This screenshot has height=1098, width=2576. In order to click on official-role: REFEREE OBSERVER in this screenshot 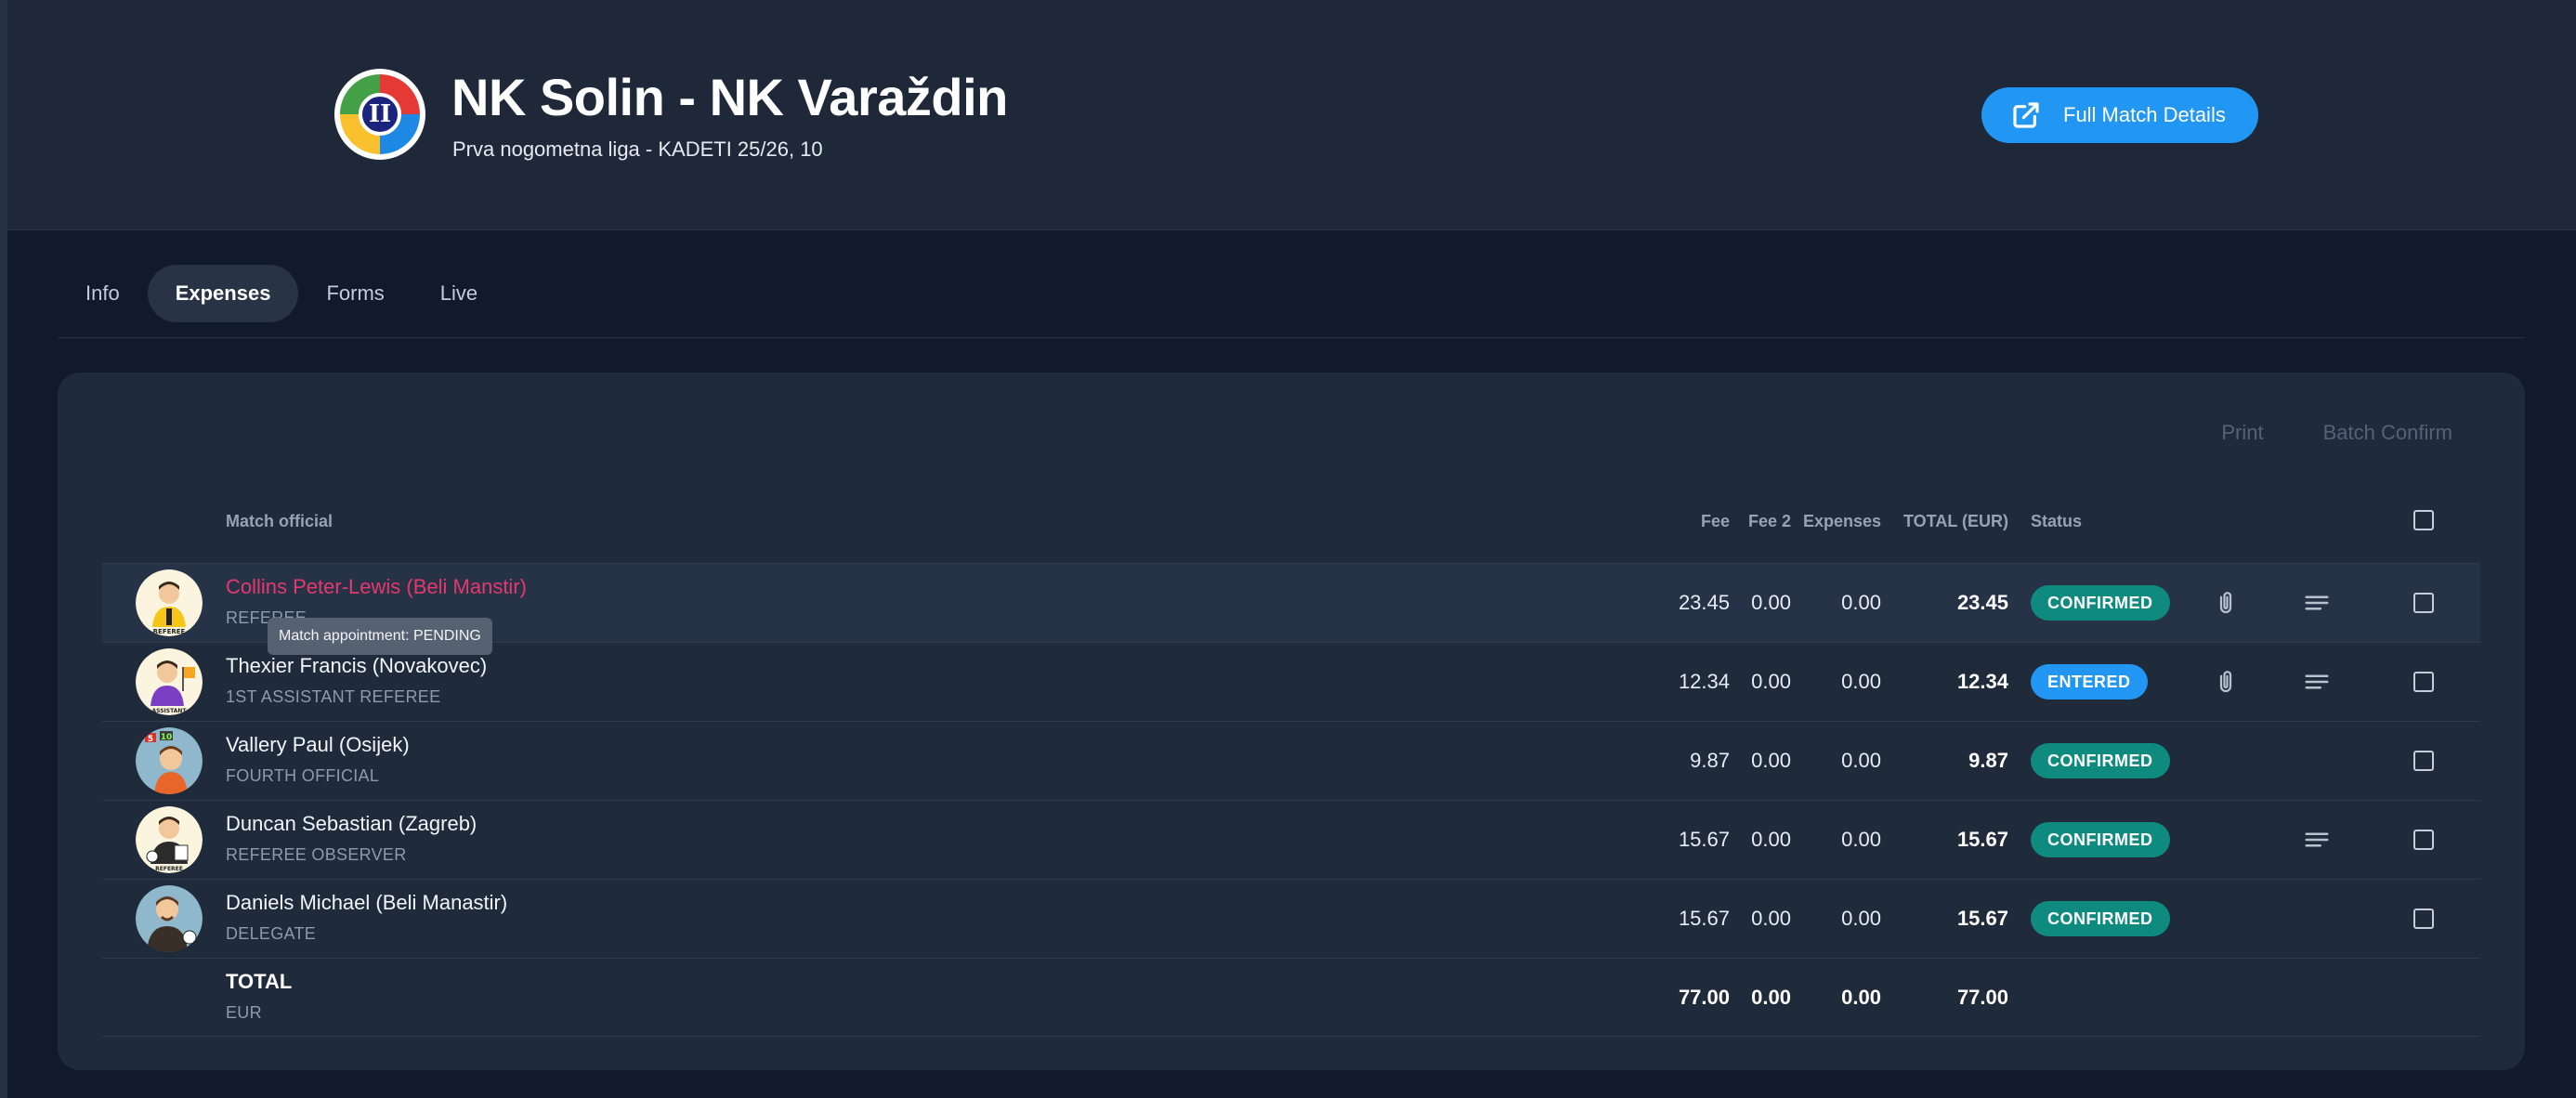, I will do `click(317, 854)`.